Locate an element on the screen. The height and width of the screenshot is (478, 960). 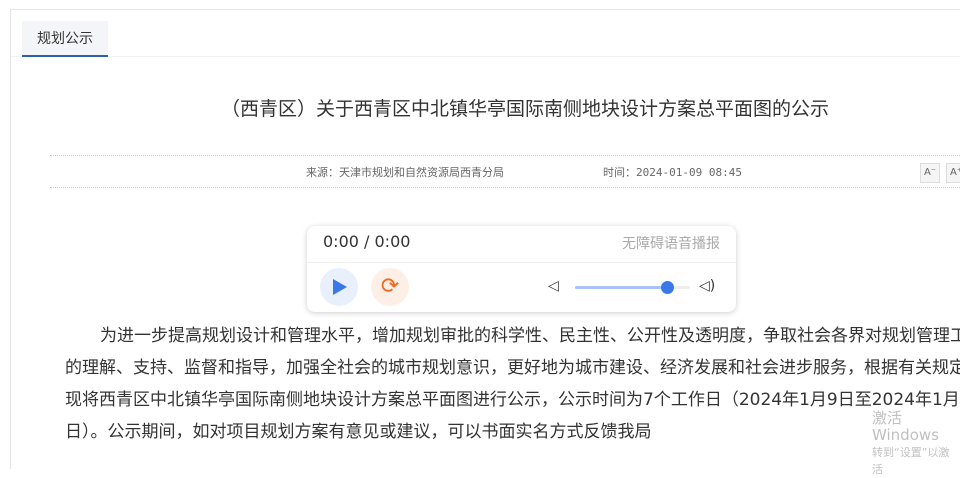
volume-slider is located at coordinates (632, 287).